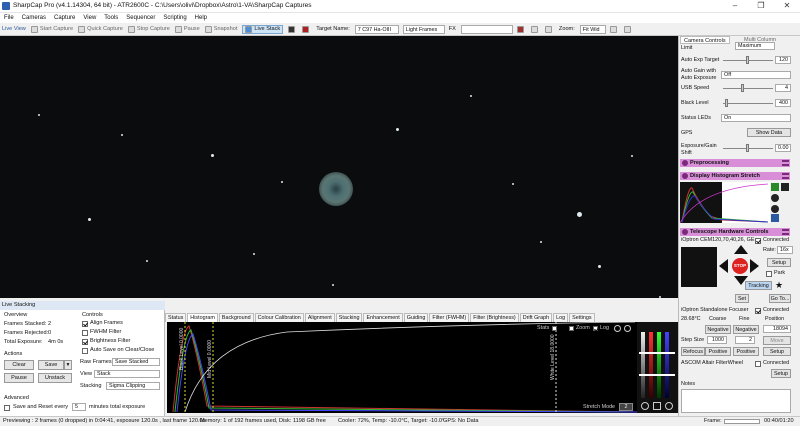 This screenshot has height=426, width=800. What do you see at coordinates (79, 407) in the screenshot?
I see `save-reset-minutes-input: 5` at bounding box center [79, 407].